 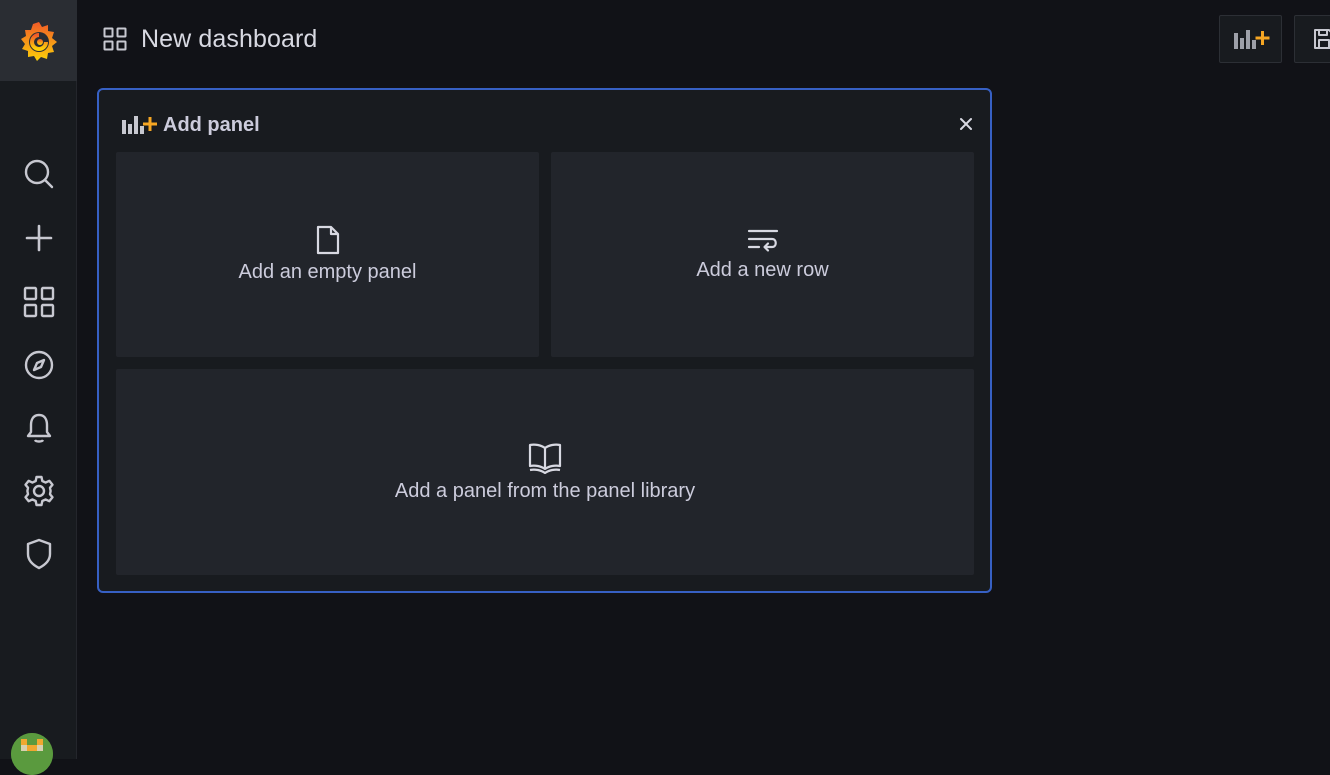 What do you see at coordinates (1322, 39) in the screenshot?
I see `save-icon` at bounding box center [1322, 39].